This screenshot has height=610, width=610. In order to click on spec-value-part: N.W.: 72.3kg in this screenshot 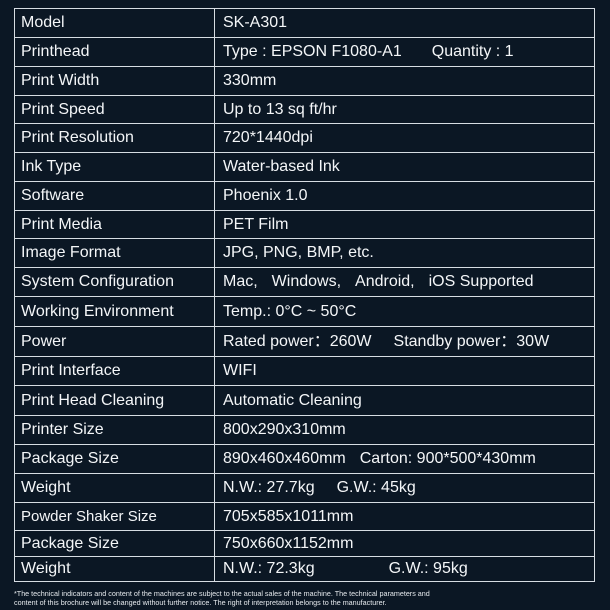, I will do `click(269, 568)`.